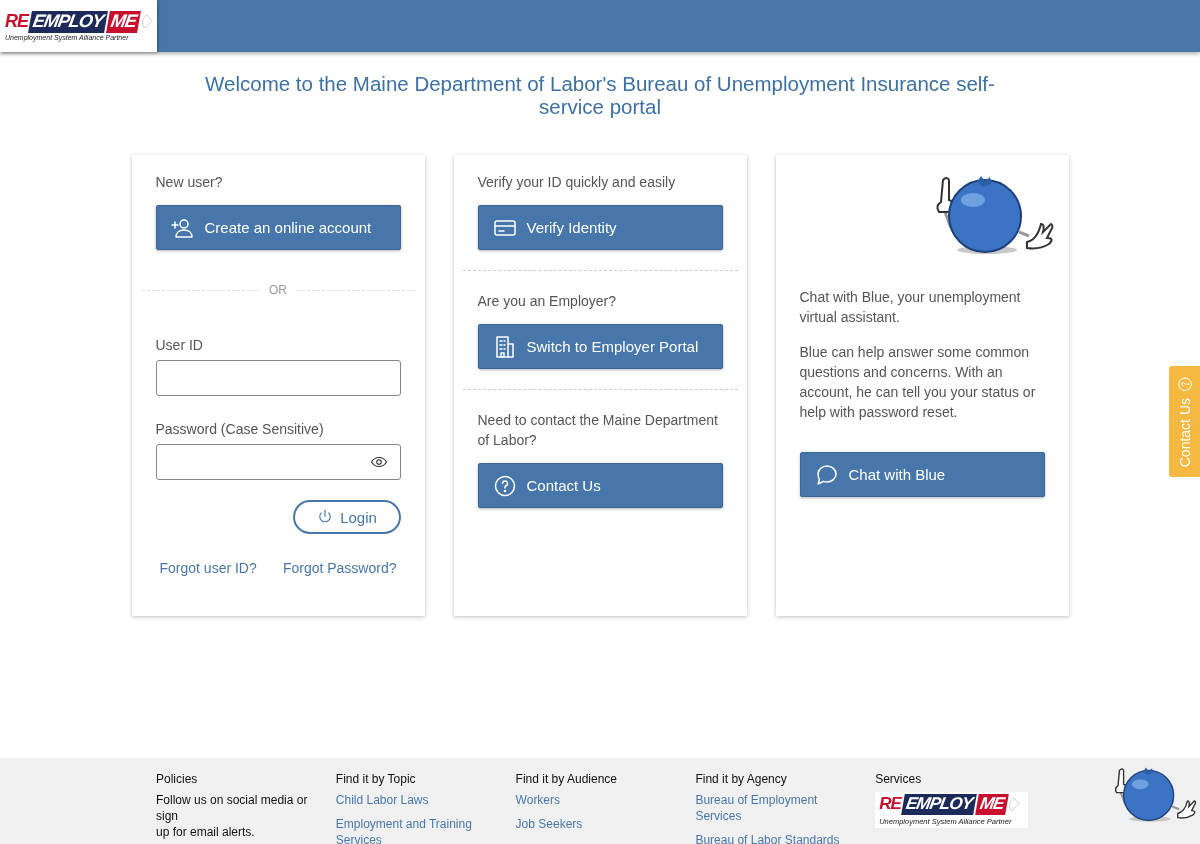 This screenshot has width=1200, height=844. What do you see at coordinates (600, 227) in the screenshot?
I see `verify-identity-button: Verify Identity` at bounding box center [600, 227].